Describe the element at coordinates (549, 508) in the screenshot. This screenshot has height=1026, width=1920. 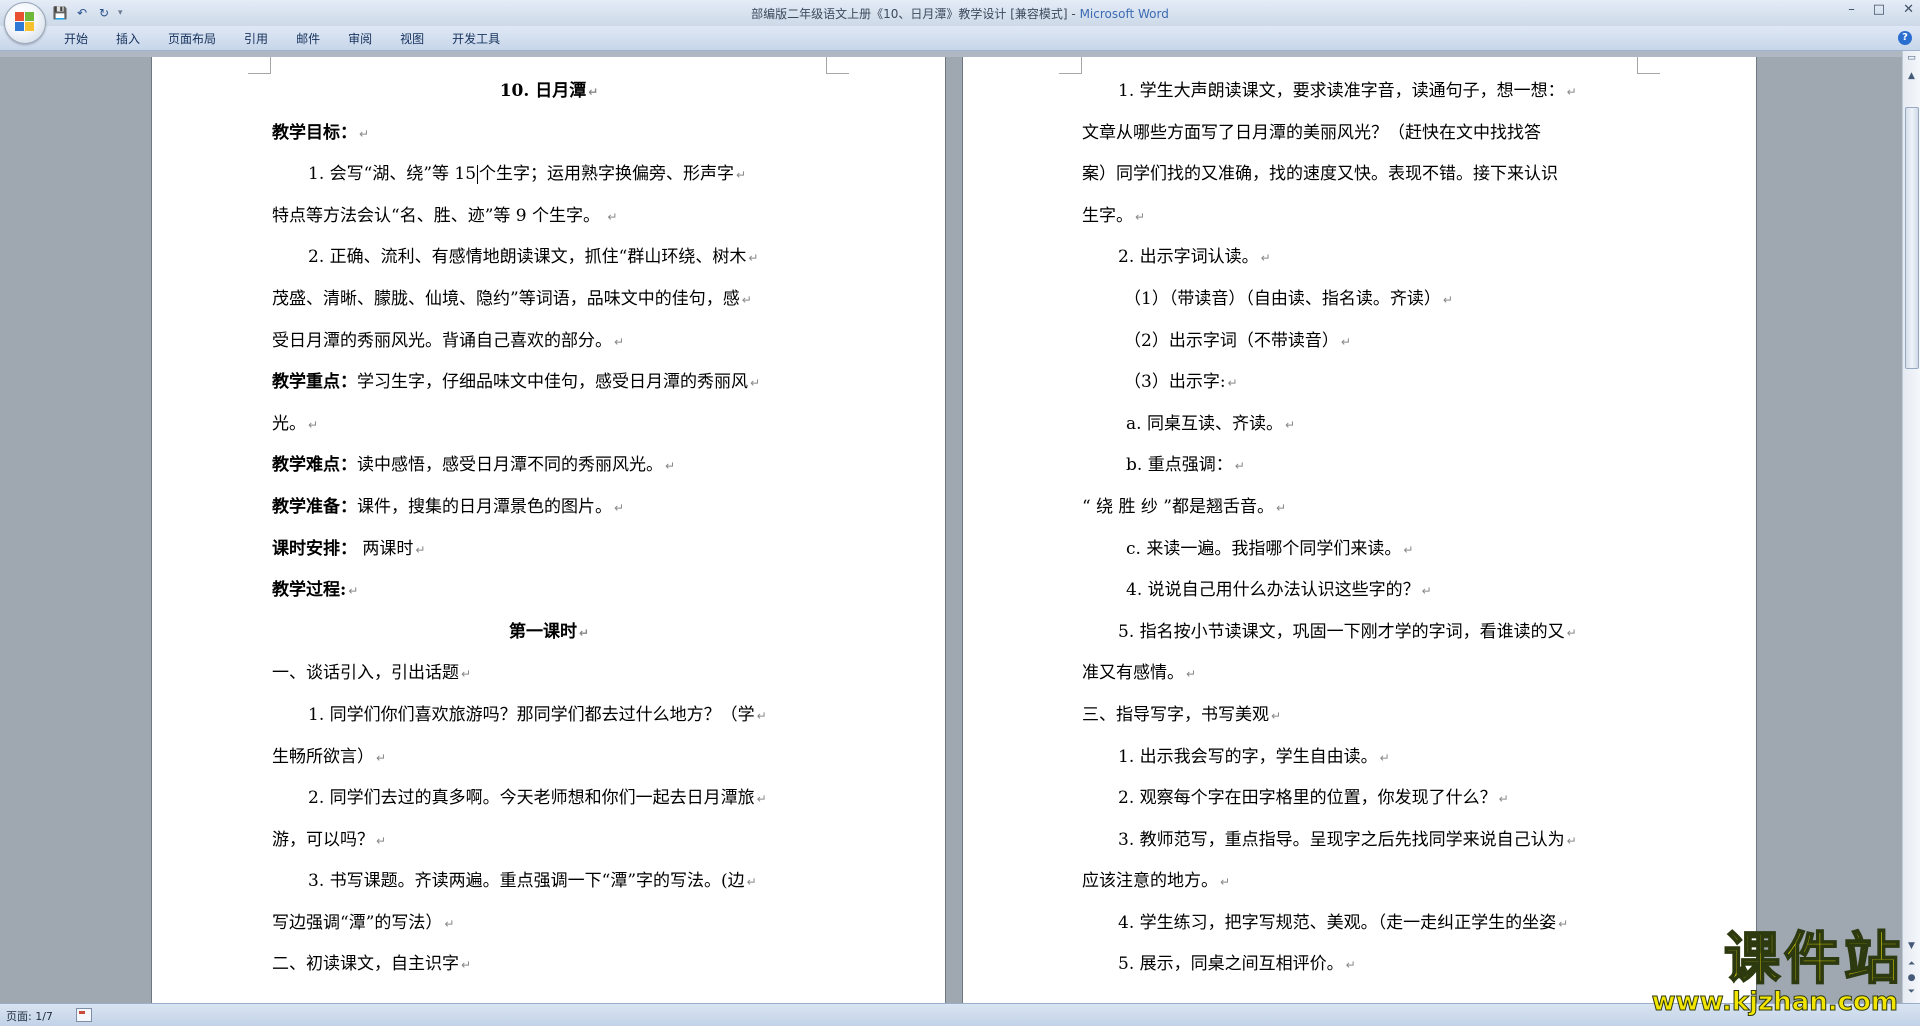
I see `document-paragraph-line: 教学准备：课件，搜集的日月潭景色的图片。 ↵` at that location.